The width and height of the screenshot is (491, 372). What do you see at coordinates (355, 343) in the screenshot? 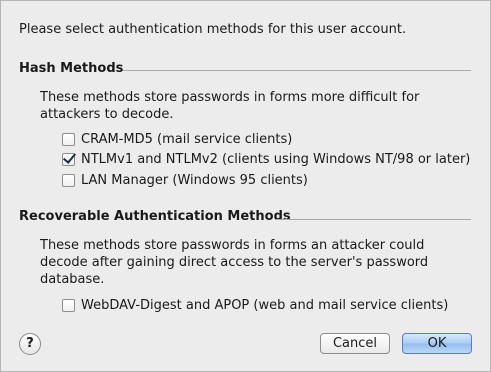
I see `cancel-button: Cancel` at bounding box center [355, 343].